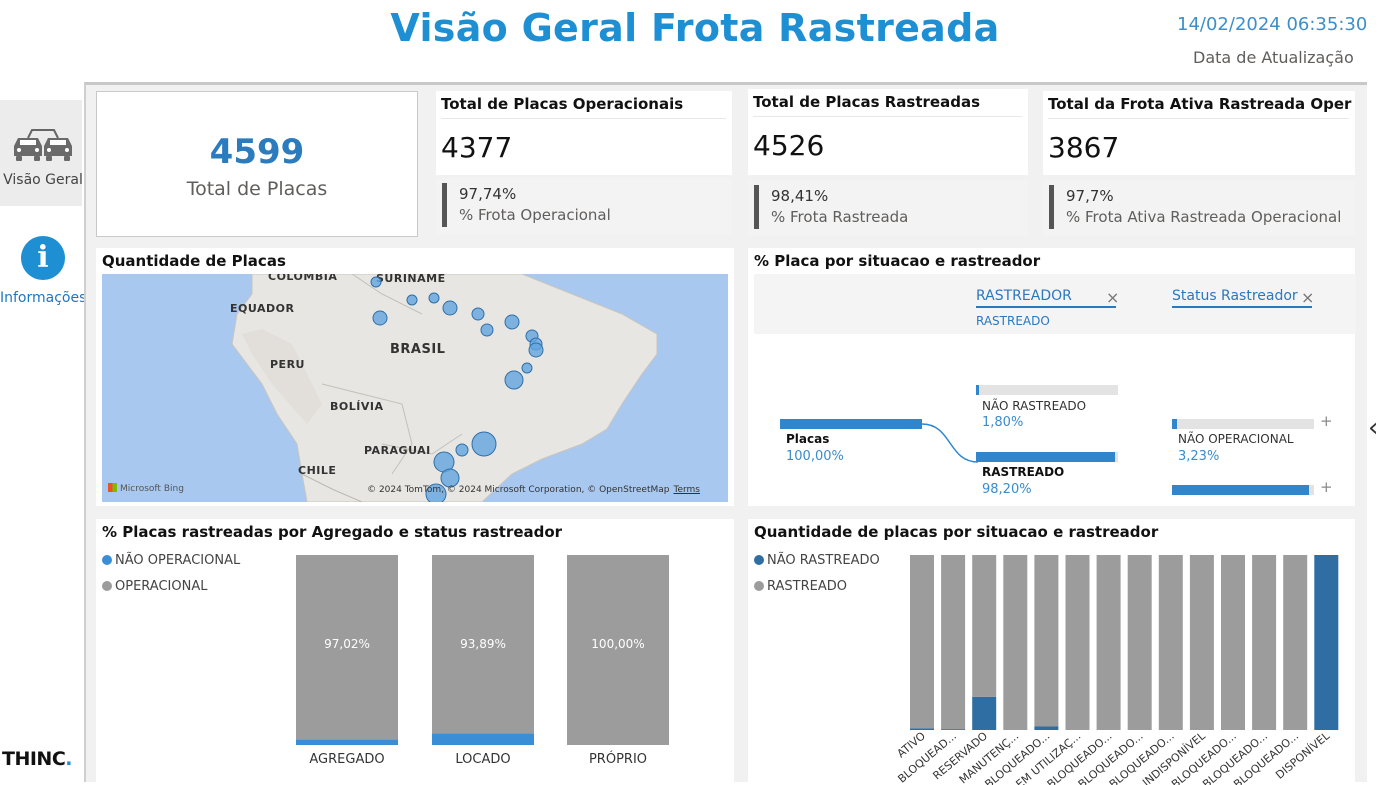  What do you see at coordinates (43, 156) in the screenshot?
I see `nav-visao-geral: Visão Geral` at bounding box center [43, 156].